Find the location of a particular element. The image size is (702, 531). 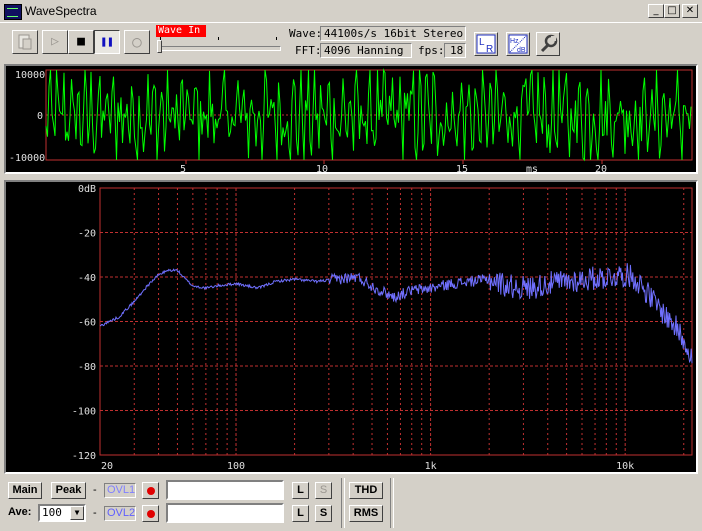

lr-channel-button: L R is located at coordinates (486, 44).